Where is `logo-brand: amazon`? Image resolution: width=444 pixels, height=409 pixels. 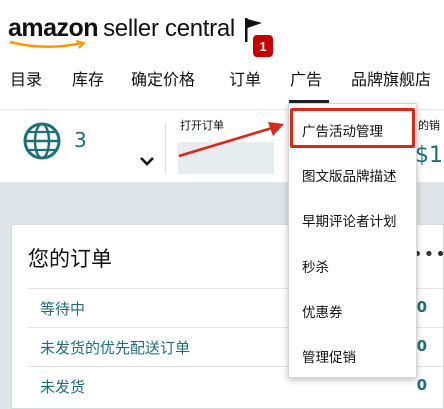 logo-brand: amazon is located at coordinates (53, 28).